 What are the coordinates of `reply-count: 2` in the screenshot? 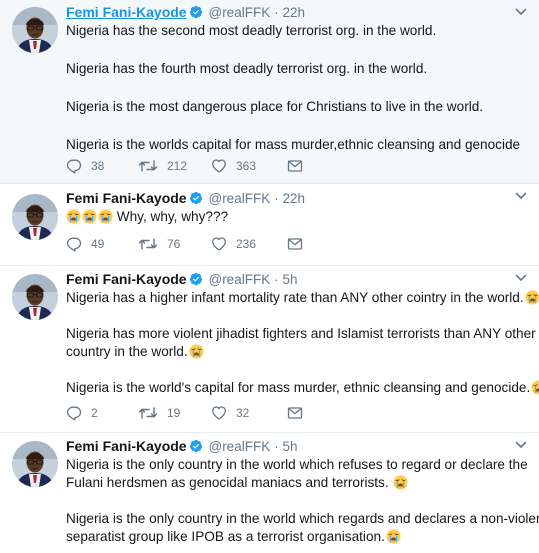 It's located at (94, 413).